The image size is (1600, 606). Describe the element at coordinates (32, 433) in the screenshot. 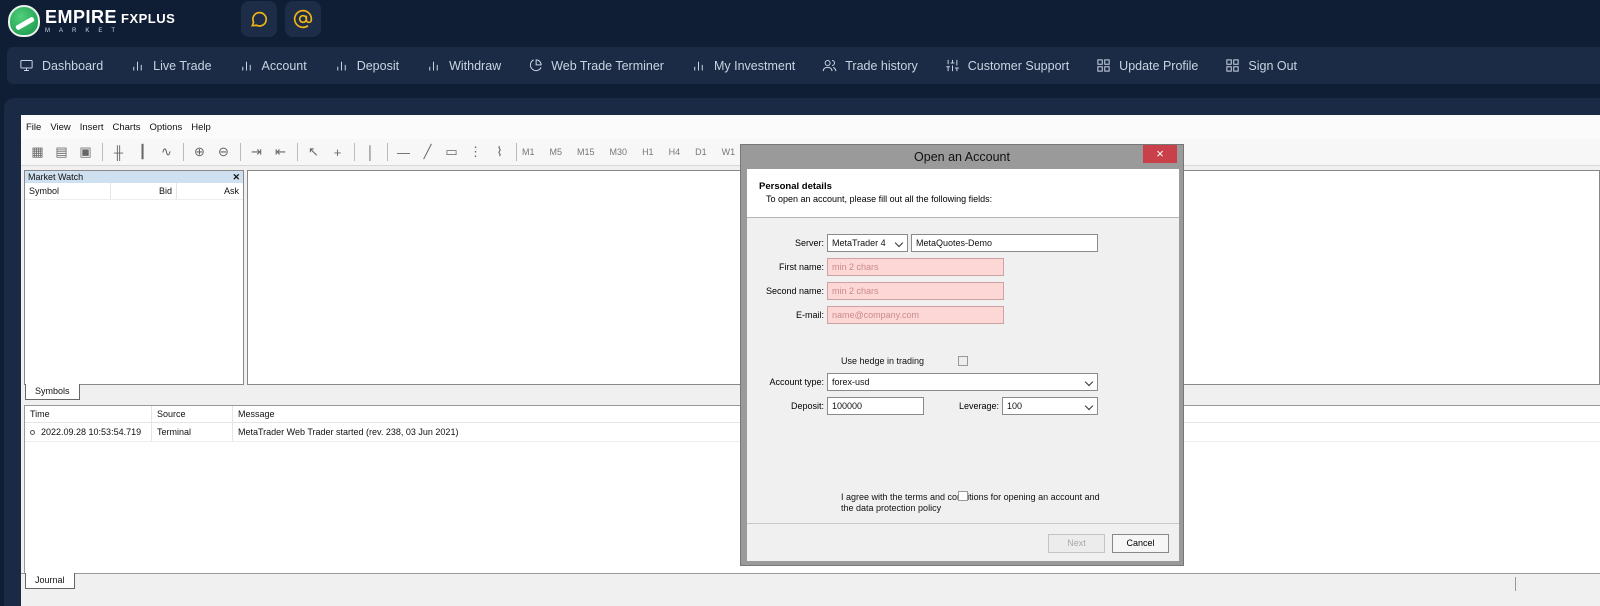

I see `log-circle-icon` at that location.